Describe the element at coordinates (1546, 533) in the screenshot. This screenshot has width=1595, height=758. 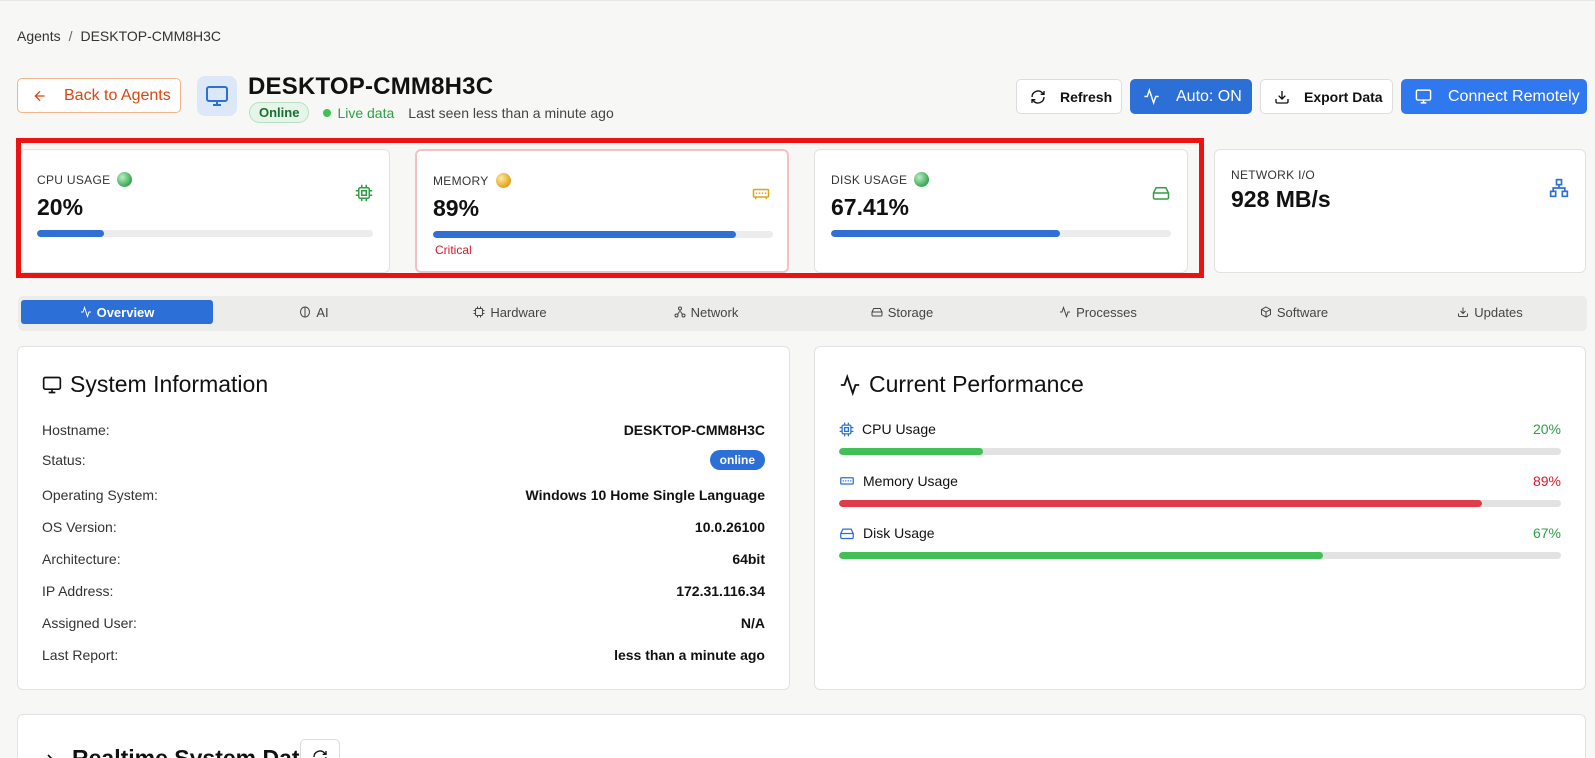
I see `perf-value: 67%` at that location.